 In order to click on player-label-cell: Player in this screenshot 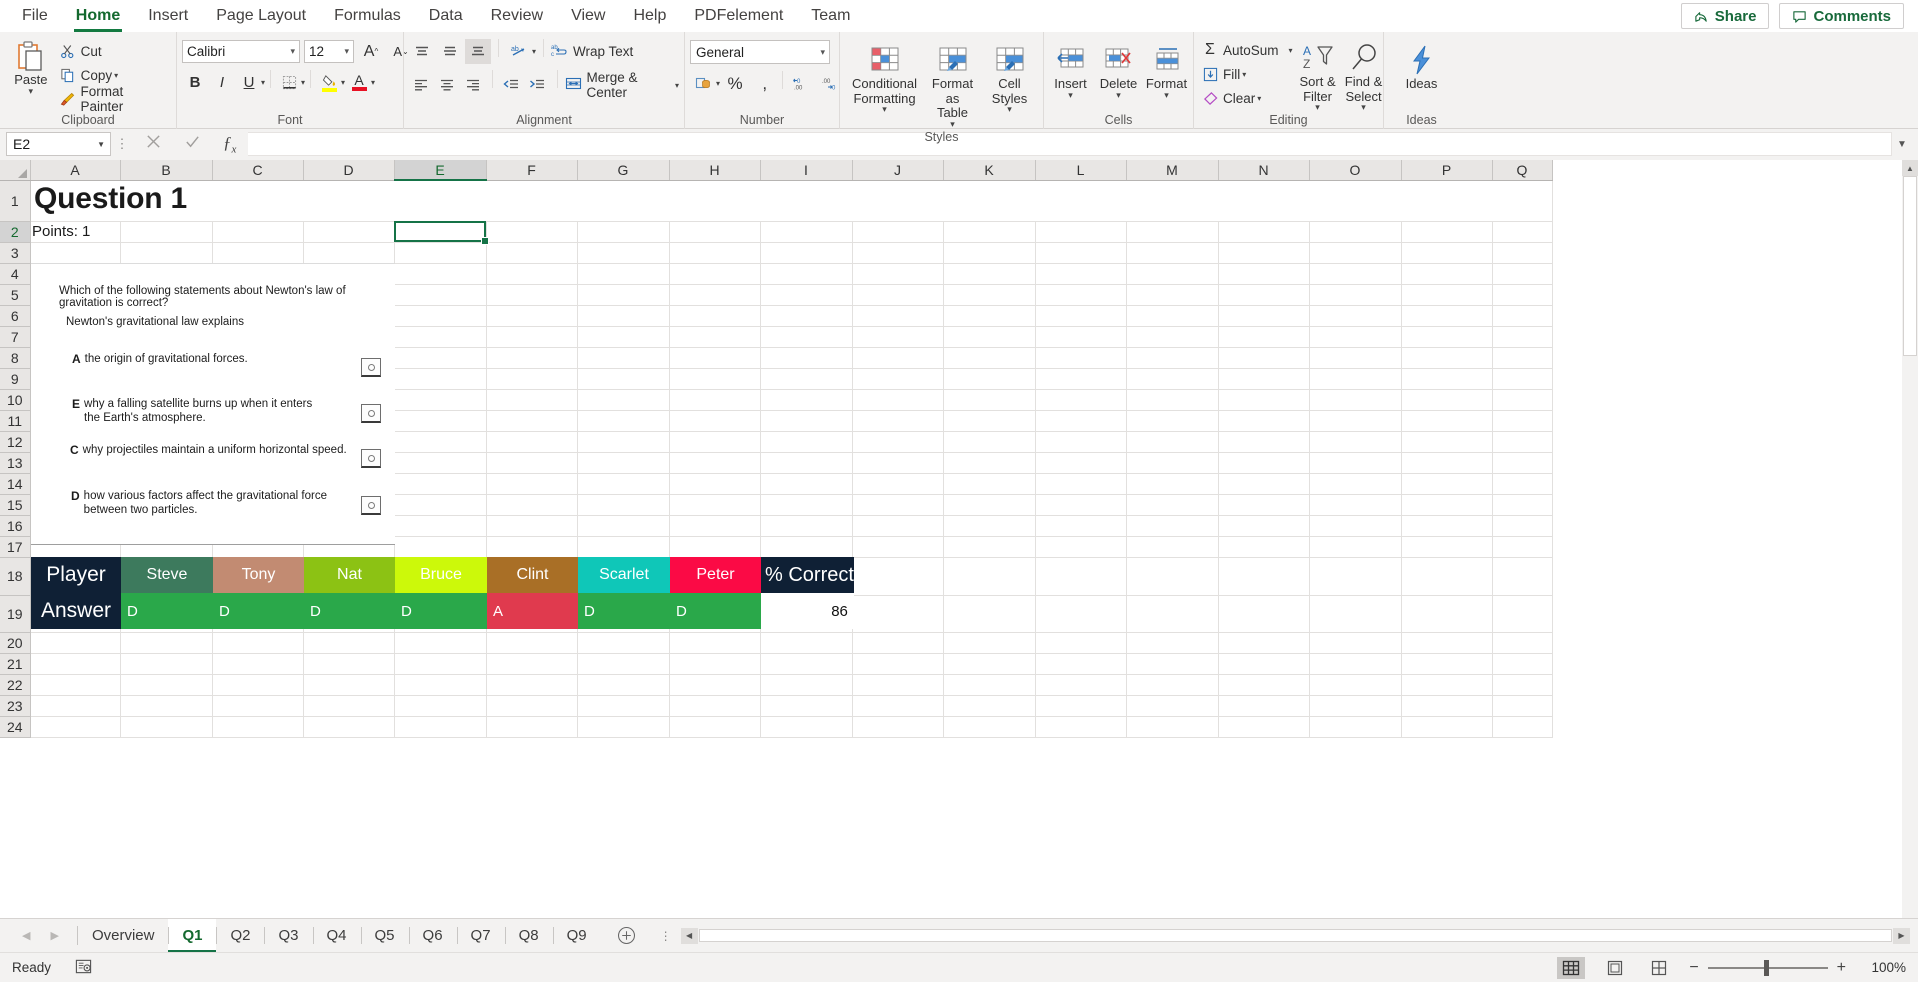, I will do `click(76, 575)`.